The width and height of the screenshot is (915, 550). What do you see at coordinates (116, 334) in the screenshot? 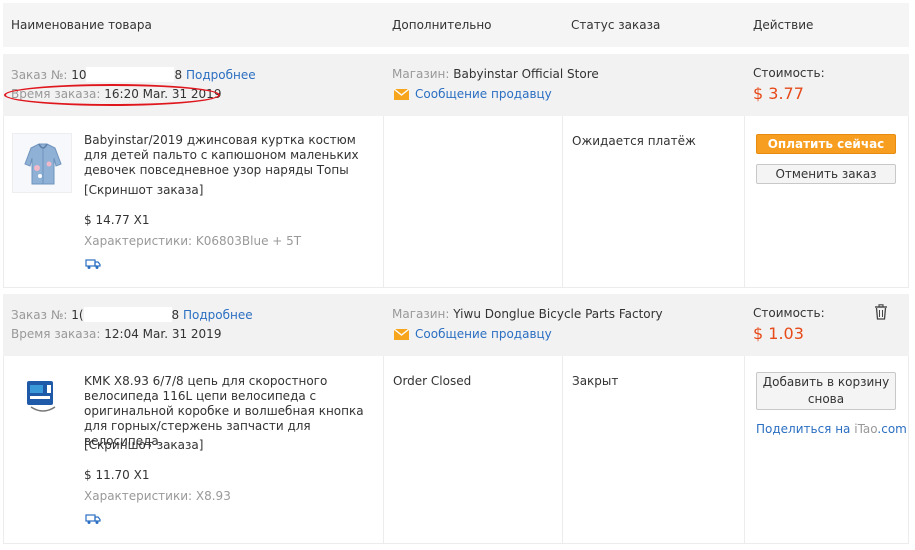
I see `order-time: Время заказа: 12:04 Mar. 31 2019` at bounding box center [116, 334].